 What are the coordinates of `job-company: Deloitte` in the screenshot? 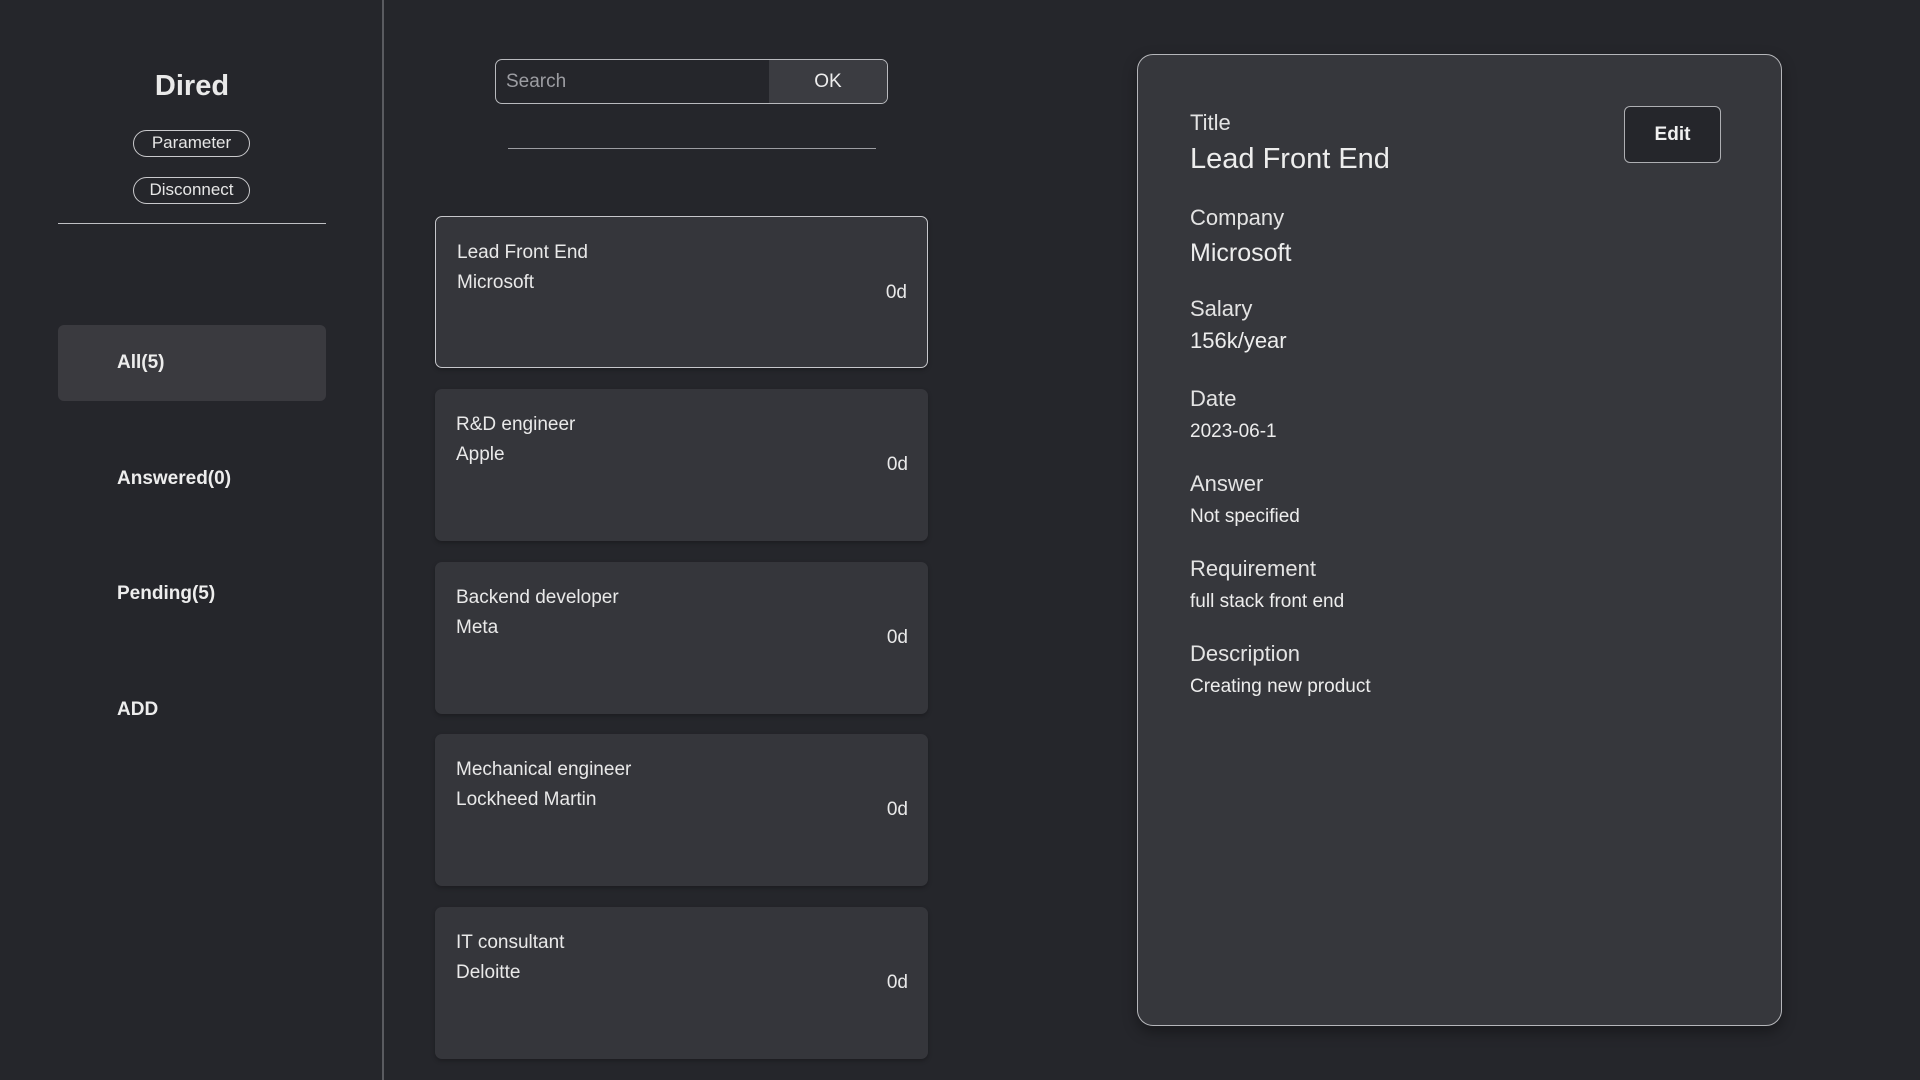 It's located at (488, 972).